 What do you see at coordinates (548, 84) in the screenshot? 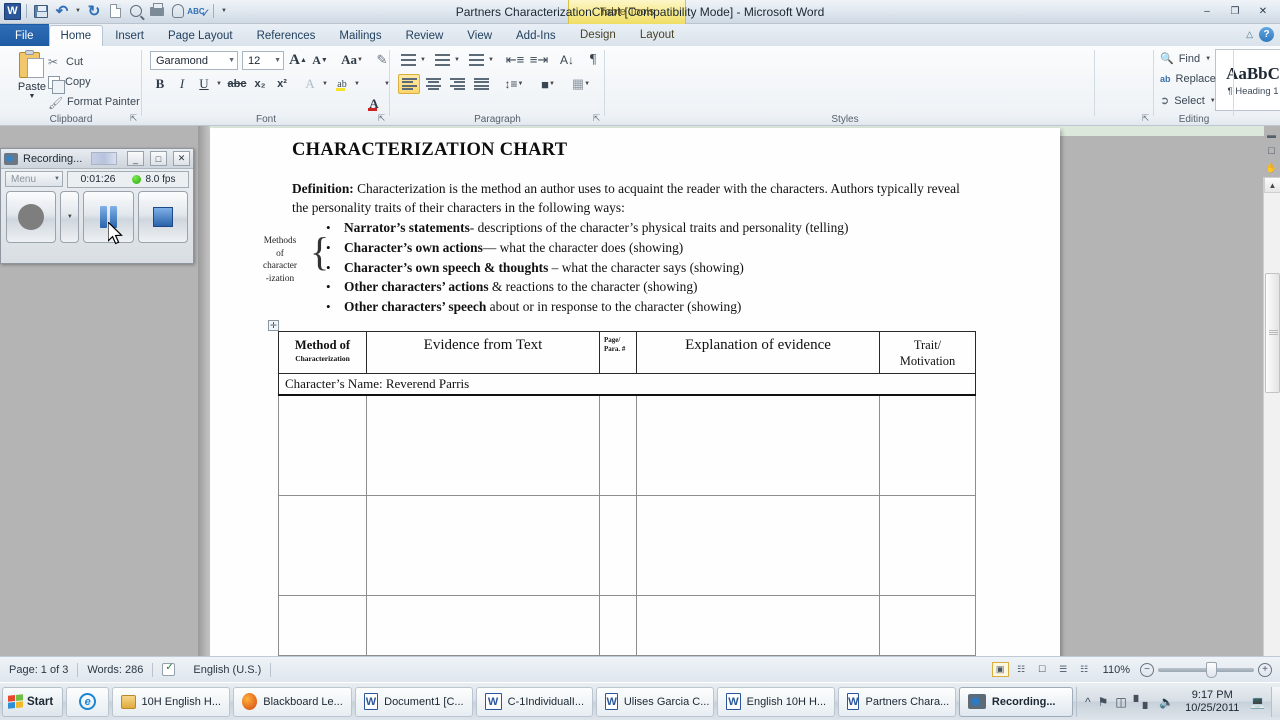
I see `shading-button: ■ ▼` at bounding box center [548, 84].